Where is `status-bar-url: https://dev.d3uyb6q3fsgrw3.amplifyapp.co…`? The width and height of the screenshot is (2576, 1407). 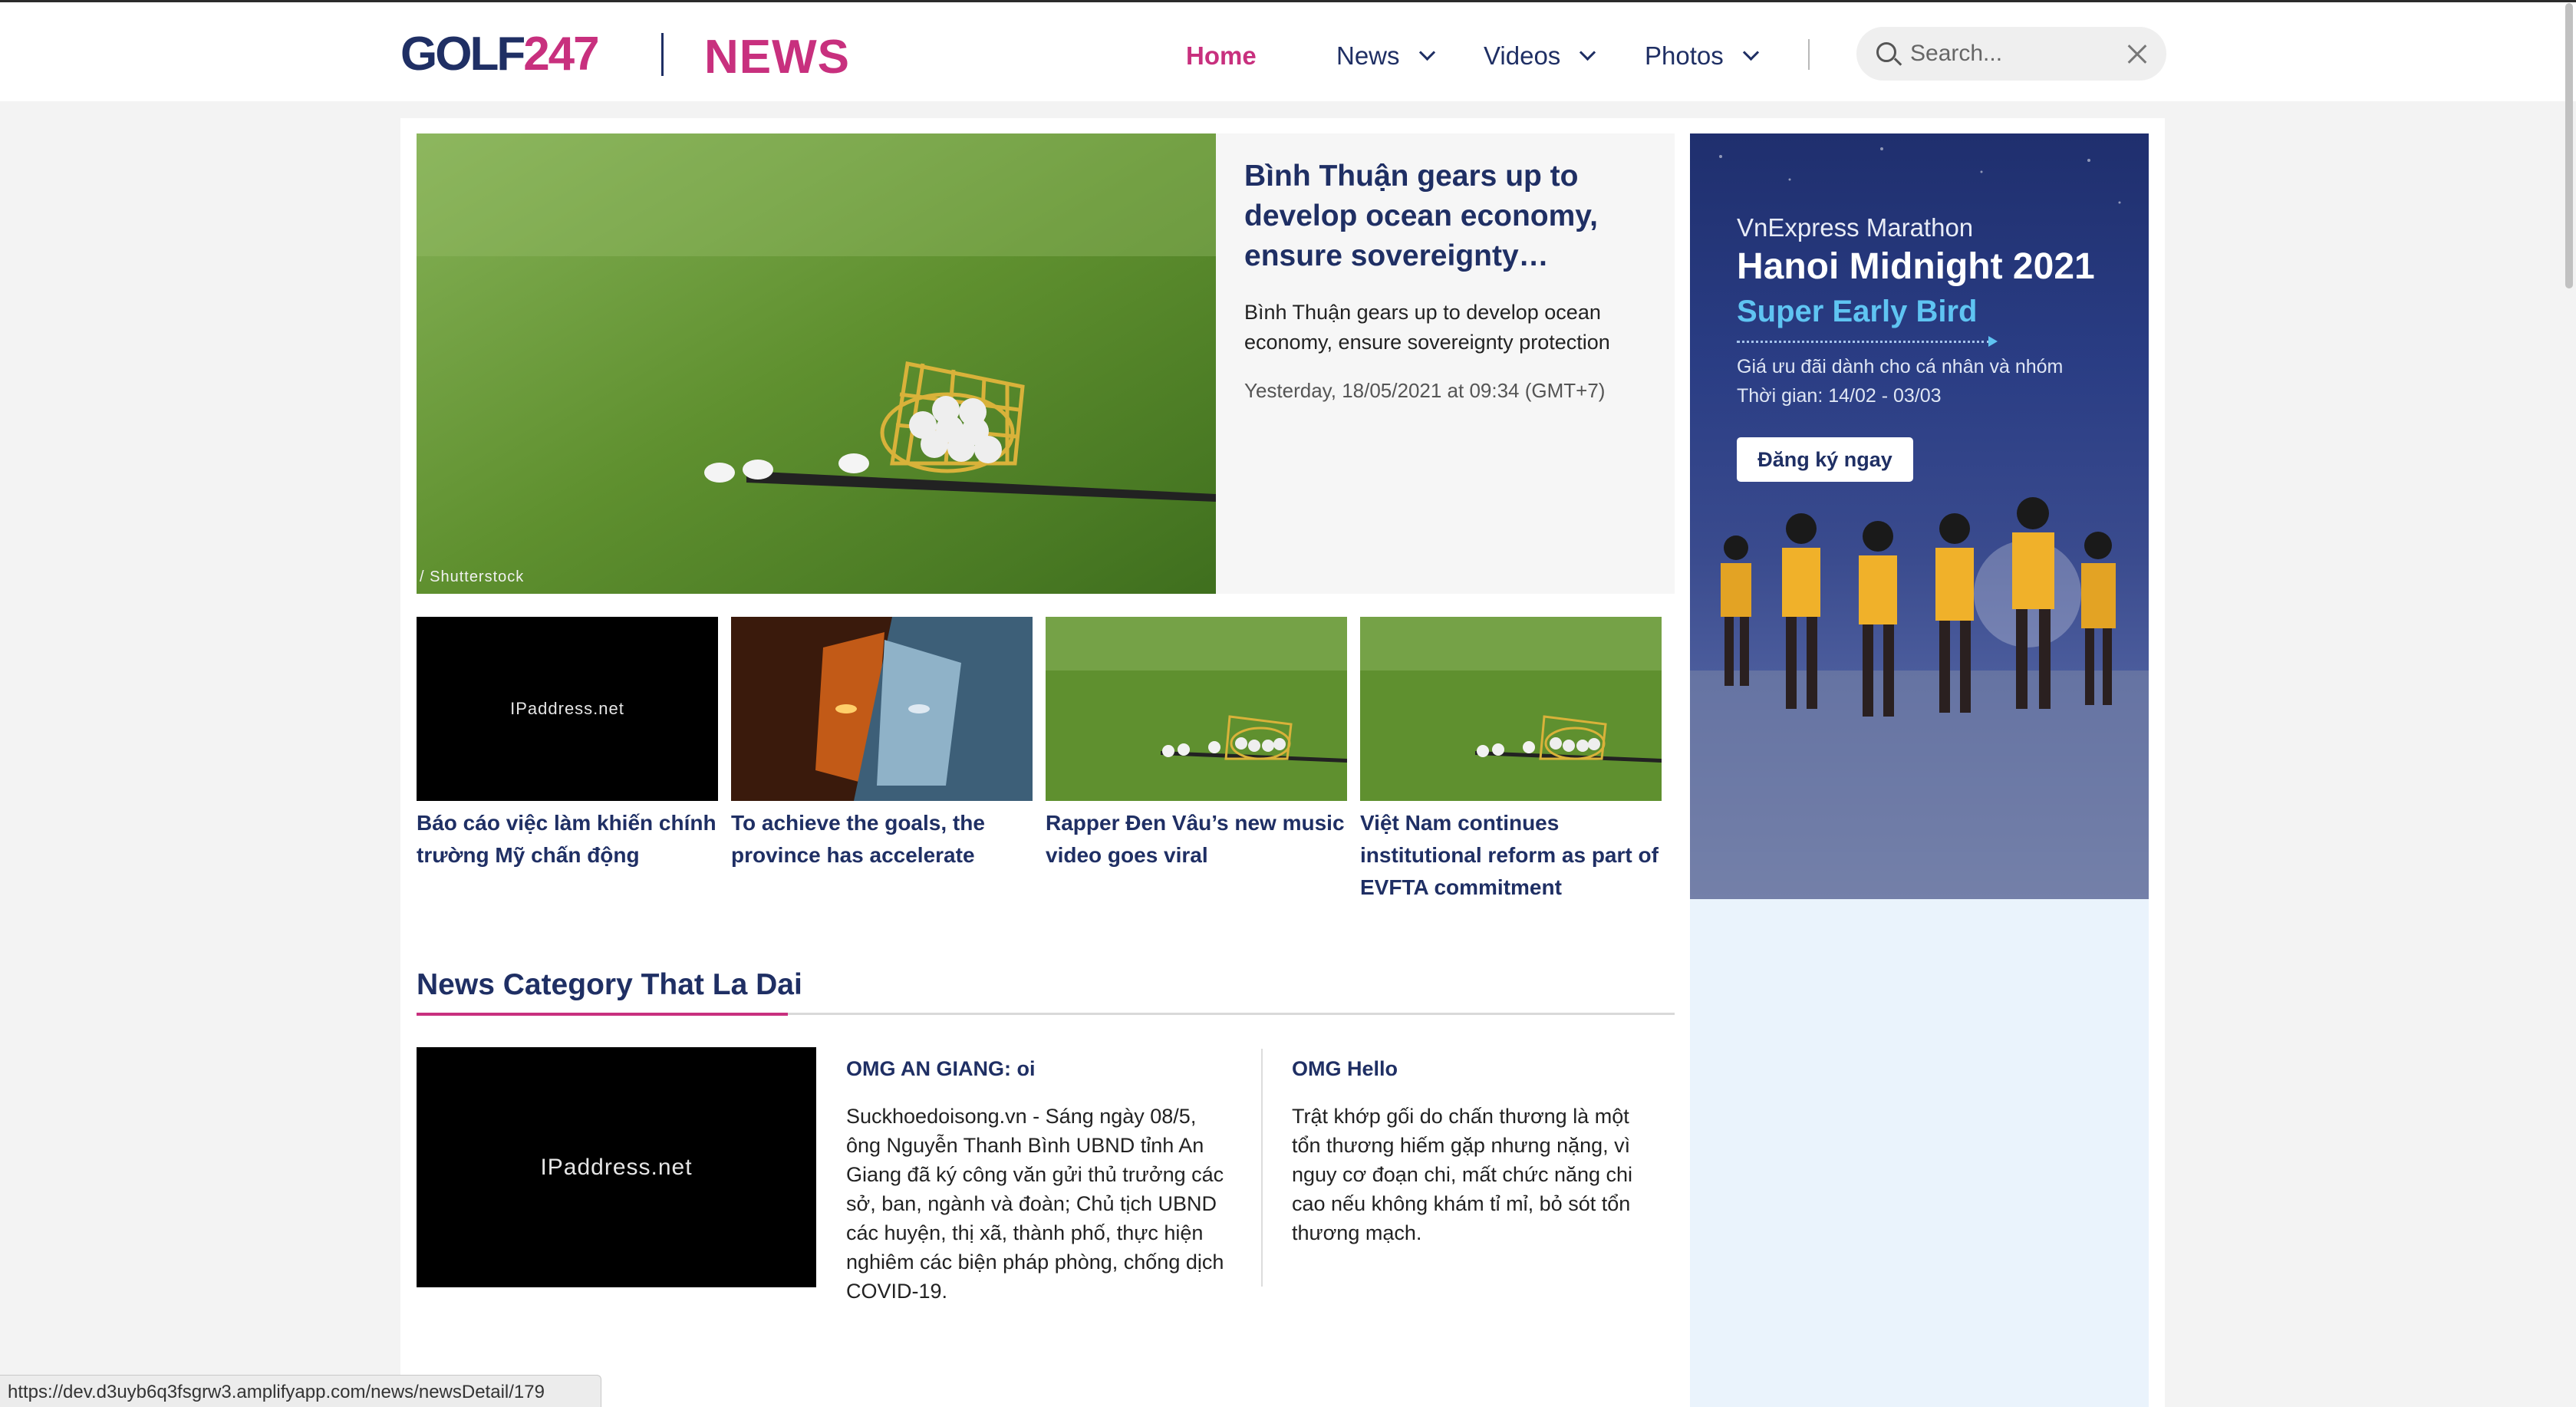
status-bar-url: https://dev.d3uyb6q3fsgrw3.amplifyapp.co… is located at coordinates (300, 1391).